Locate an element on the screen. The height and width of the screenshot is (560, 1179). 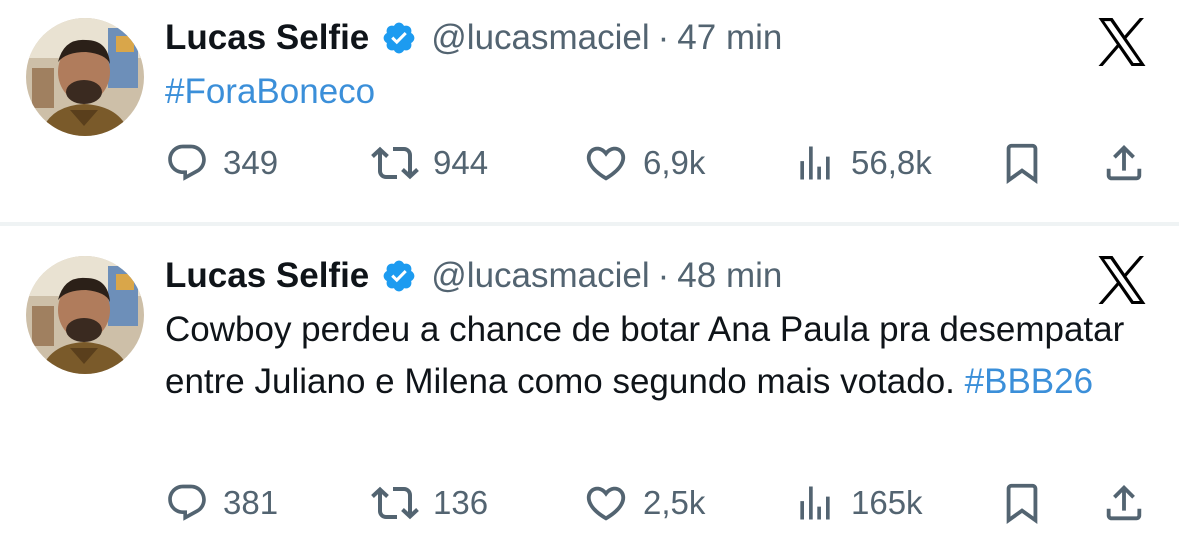
tweet-timestamp: 47 min is located at coordinates (729, 38).